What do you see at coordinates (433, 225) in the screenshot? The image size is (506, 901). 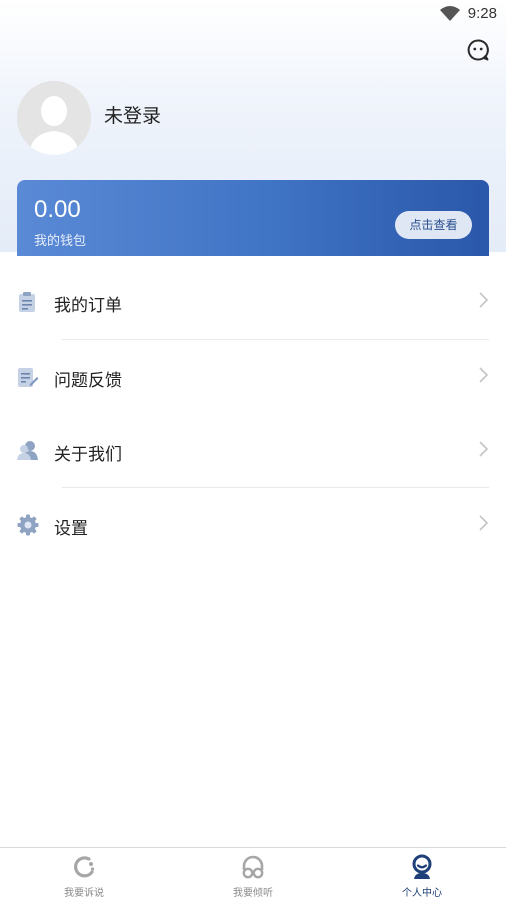 I see `view-wallet-button: 点击查看` at bounding box center [433, 225].